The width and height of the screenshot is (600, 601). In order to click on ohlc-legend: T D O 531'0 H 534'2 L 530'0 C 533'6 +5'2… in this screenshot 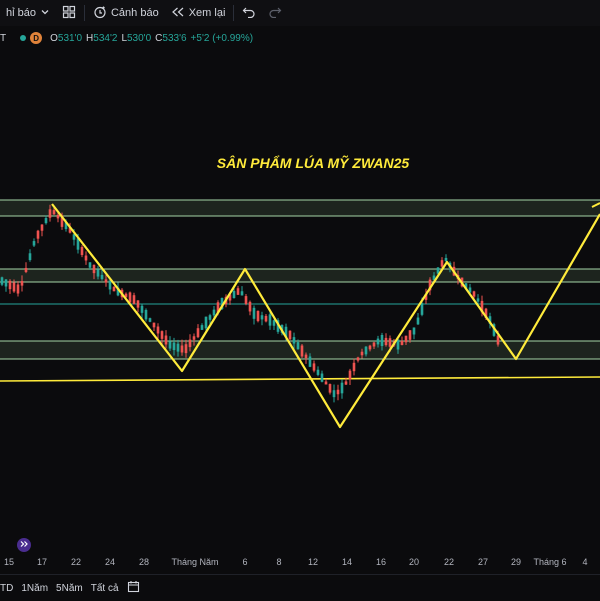, I will do `click(128, 38)`.